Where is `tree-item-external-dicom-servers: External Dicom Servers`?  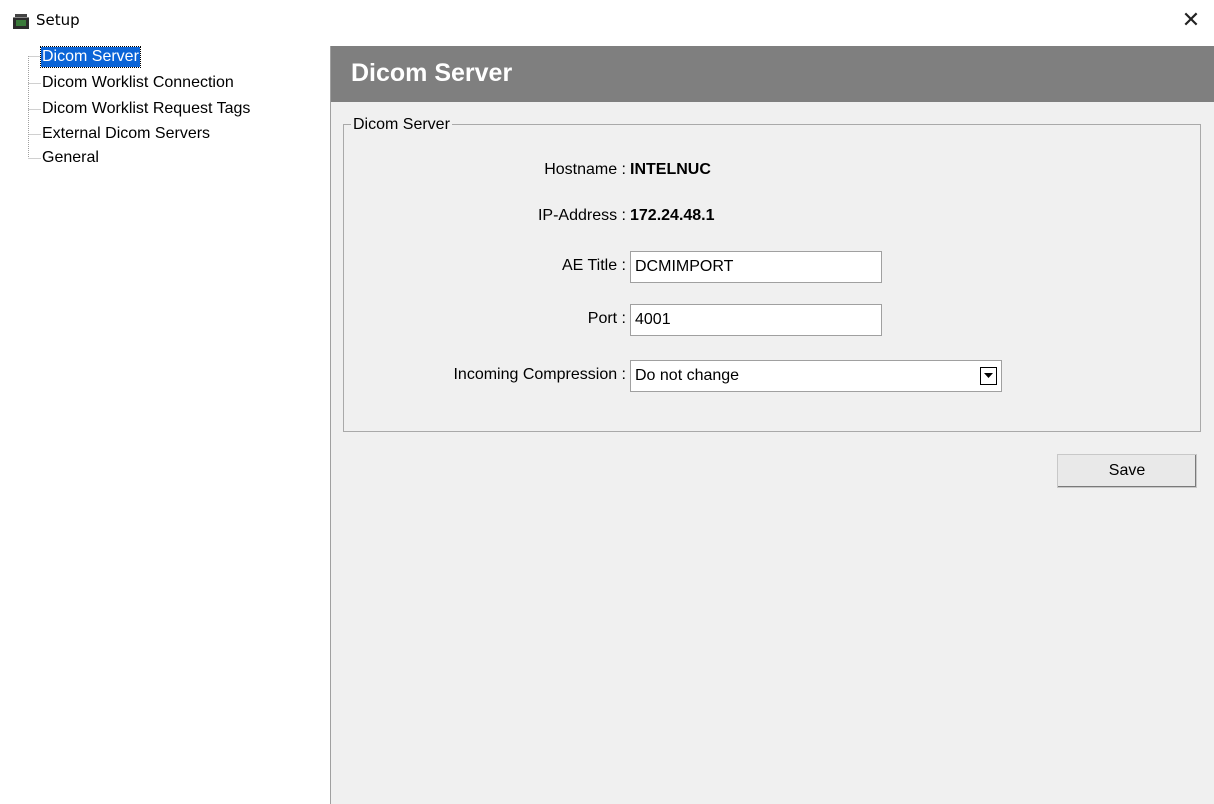 tree-item-external-dicom-servers: External Dicom Servers is located at coordinates (126, 134).